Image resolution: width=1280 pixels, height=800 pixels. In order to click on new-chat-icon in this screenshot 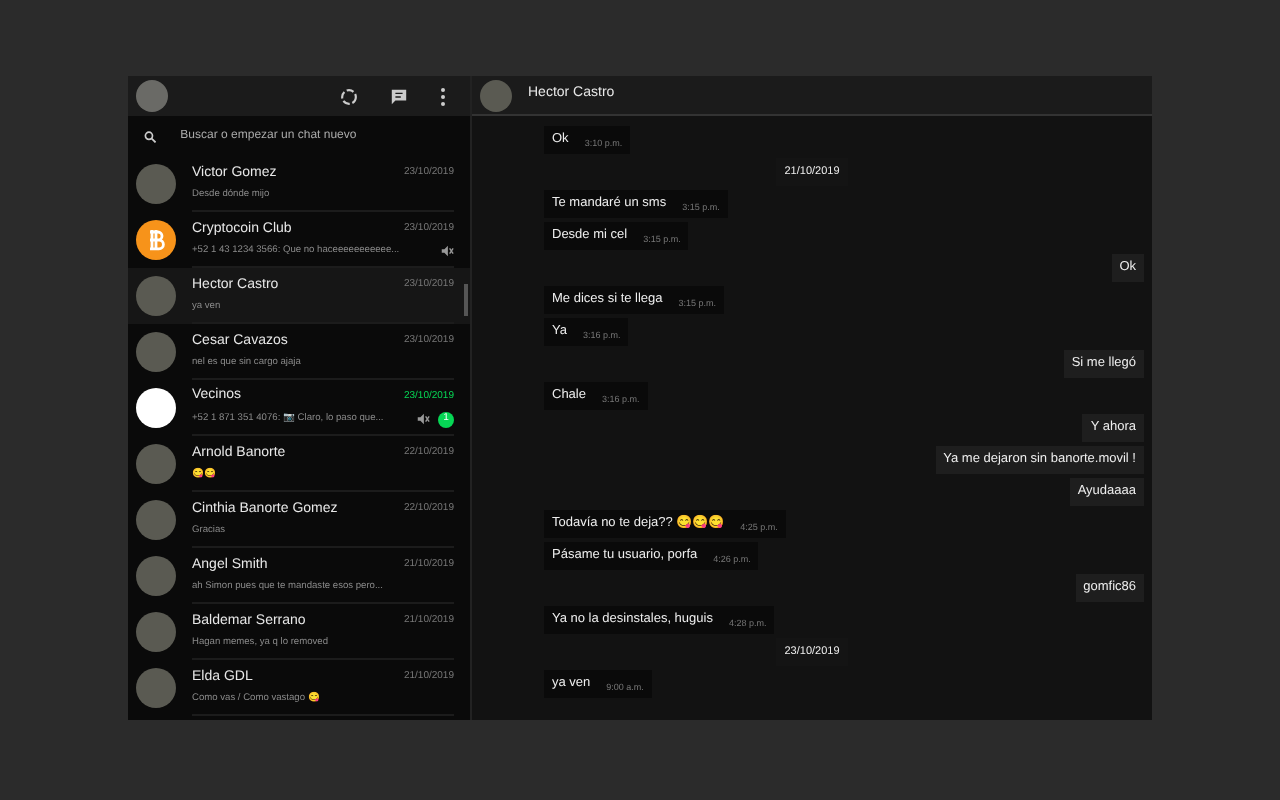, I will do `click(399, 96)`.